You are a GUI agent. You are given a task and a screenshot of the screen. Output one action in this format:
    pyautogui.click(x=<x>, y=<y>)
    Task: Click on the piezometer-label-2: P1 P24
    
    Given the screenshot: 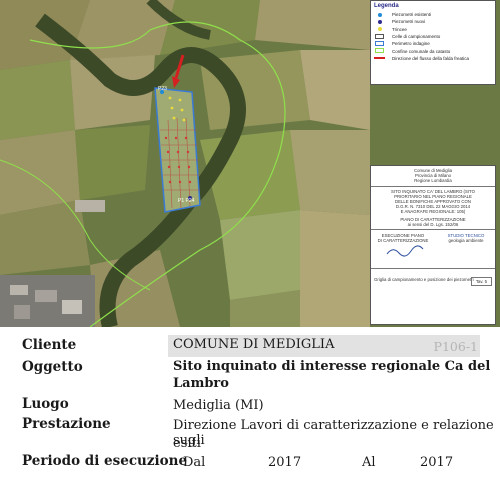 What is the action you would take?
    pyautogui.click(x=186, y=201)
    